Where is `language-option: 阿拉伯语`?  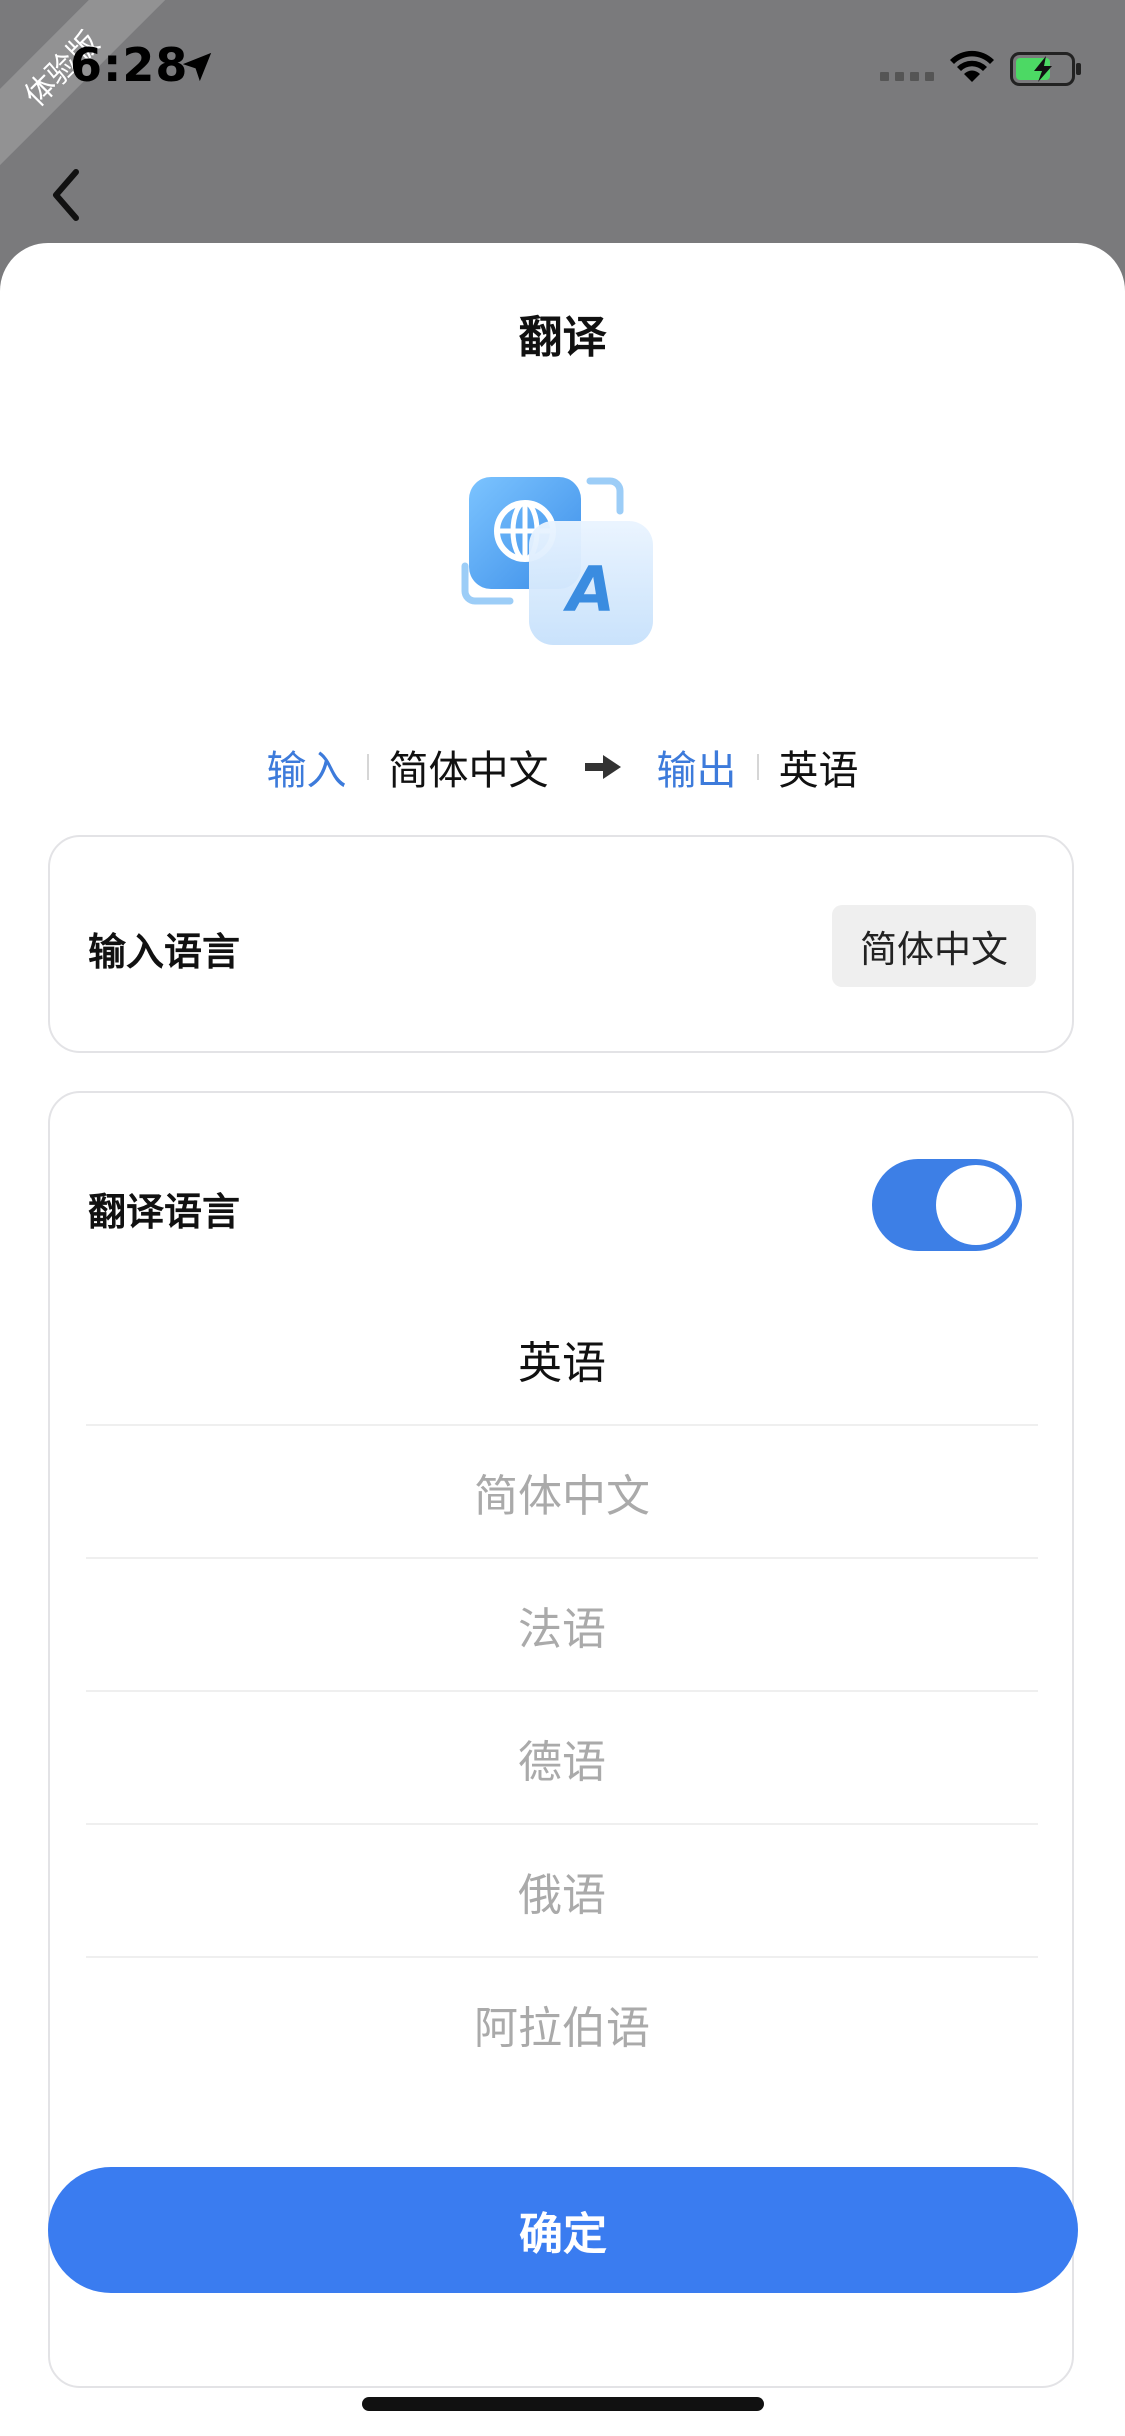 language-option: 阿拉伯语 is located at coordinates (562, 2023).